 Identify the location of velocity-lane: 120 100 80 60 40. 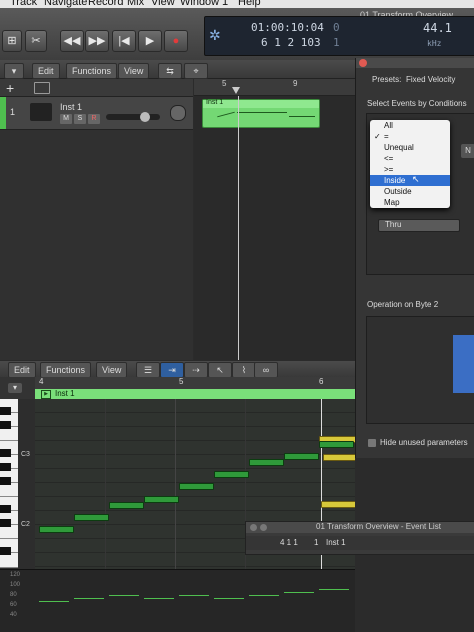
(177, 600).